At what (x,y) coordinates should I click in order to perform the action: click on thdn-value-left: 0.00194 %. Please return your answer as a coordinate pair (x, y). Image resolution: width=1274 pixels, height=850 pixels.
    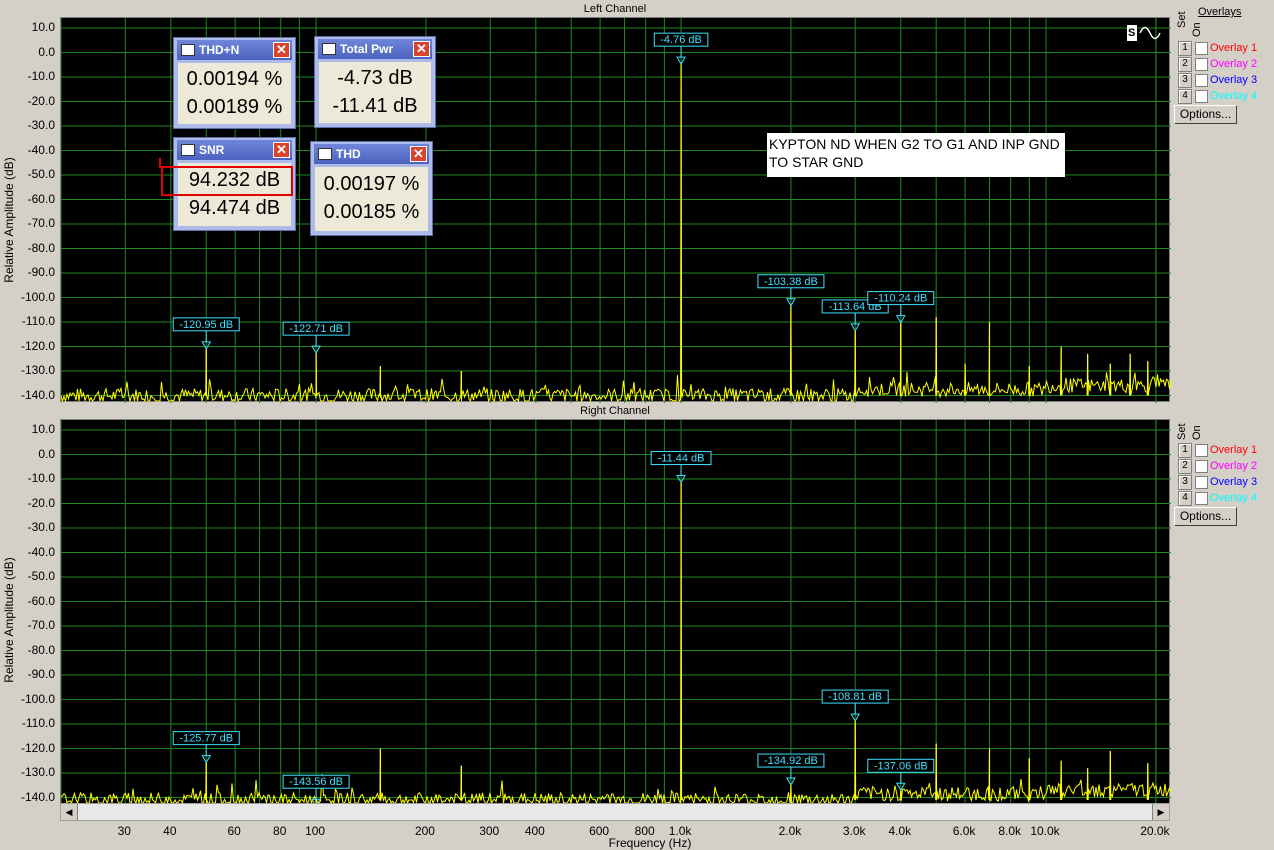
    Looking at the image, I should click on (234, 79).